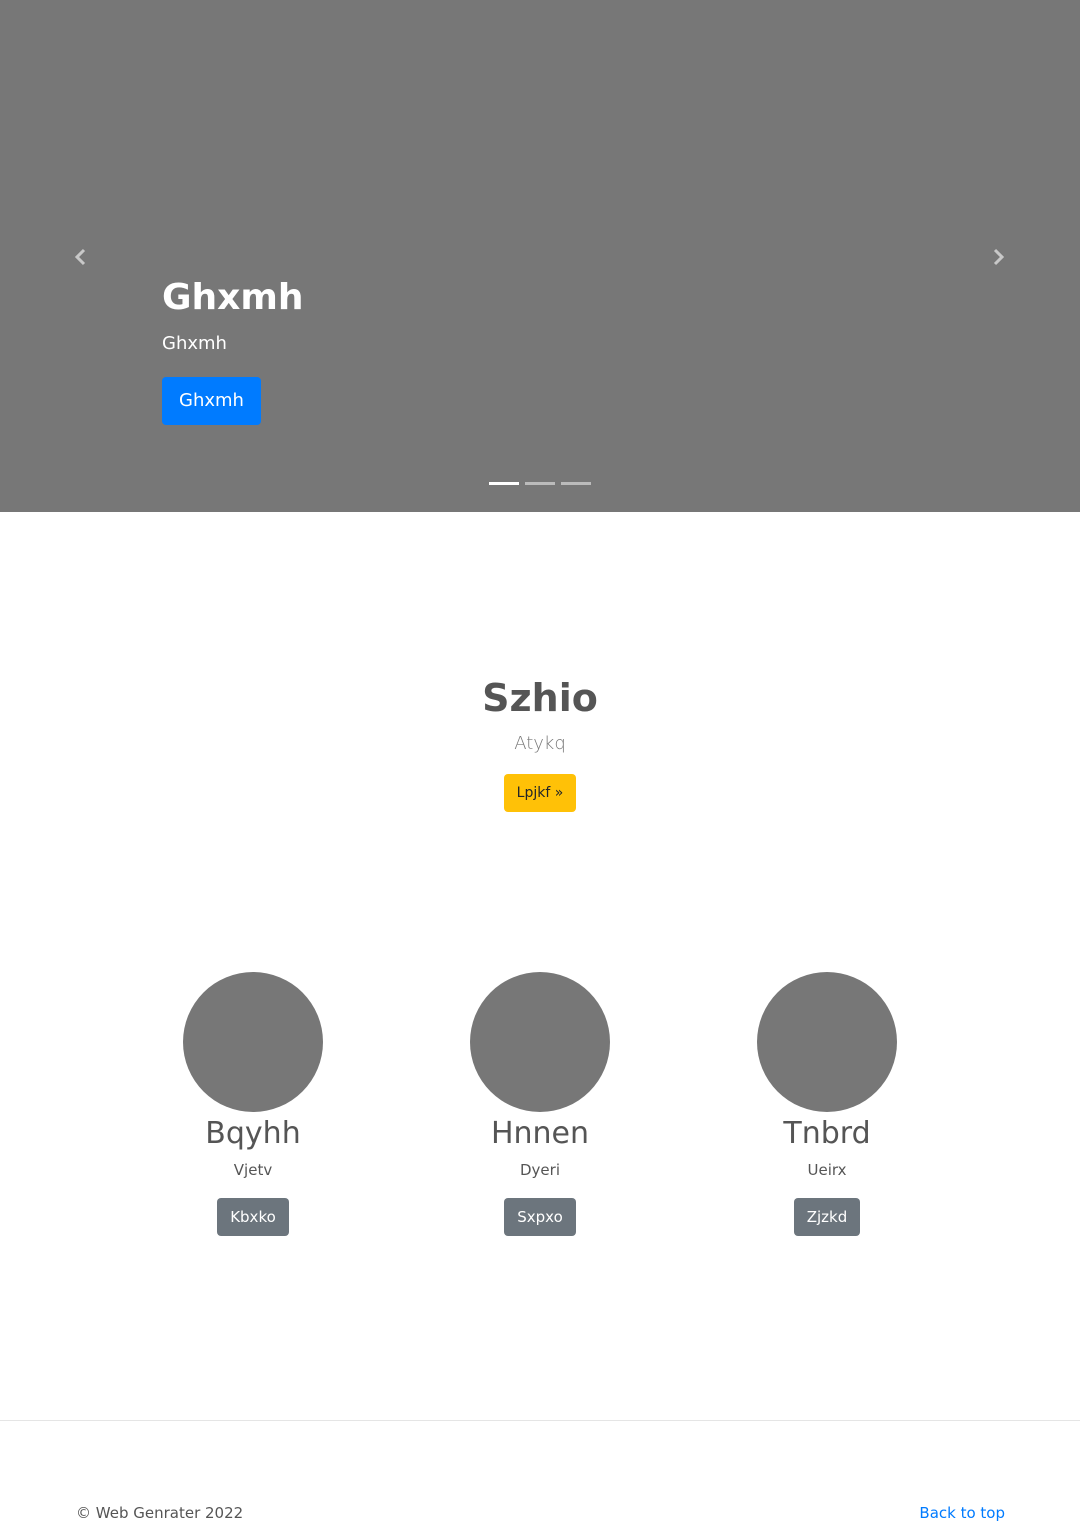 This screenshot has width=1080, height=1525. Describe the element at coordinates (211, 401) in the screenshot. I see `carousel-cta-button: Ghxmh` at that location.